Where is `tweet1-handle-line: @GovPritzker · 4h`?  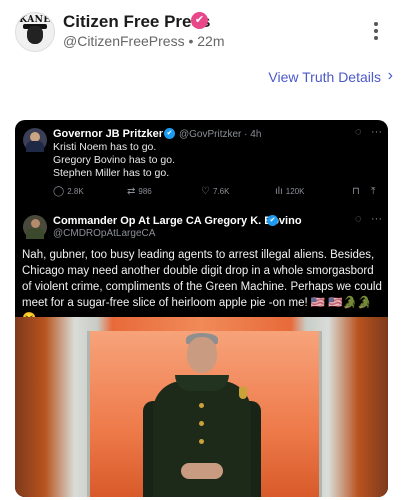 tweet1-handle-line: @GovPritzker · 4h is located at coordinates (220, 134).